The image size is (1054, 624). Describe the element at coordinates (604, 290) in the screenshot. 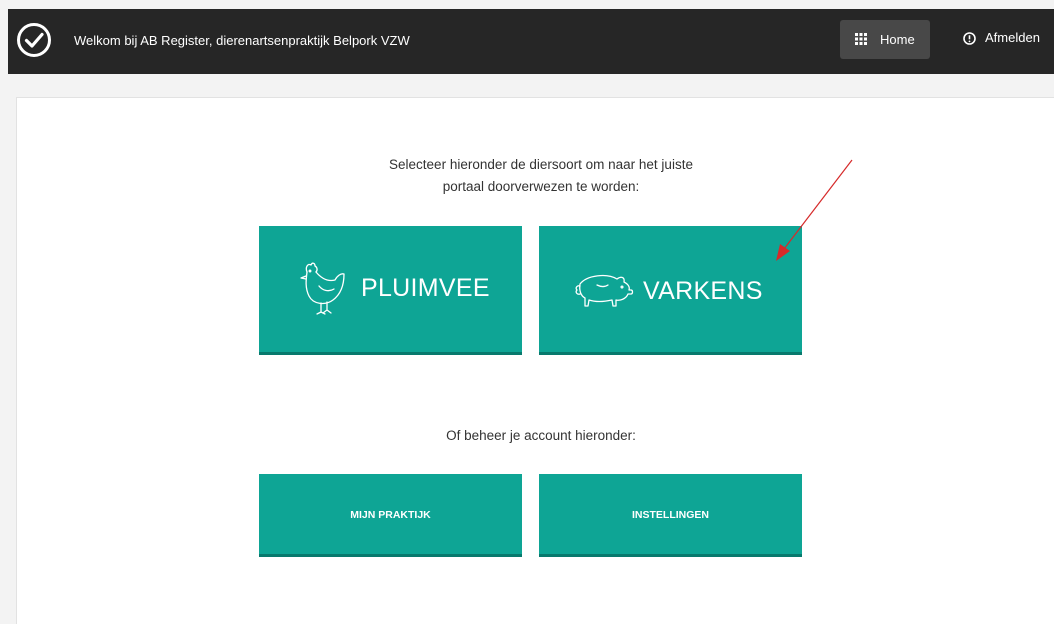

I see `pig-icon` at that location.